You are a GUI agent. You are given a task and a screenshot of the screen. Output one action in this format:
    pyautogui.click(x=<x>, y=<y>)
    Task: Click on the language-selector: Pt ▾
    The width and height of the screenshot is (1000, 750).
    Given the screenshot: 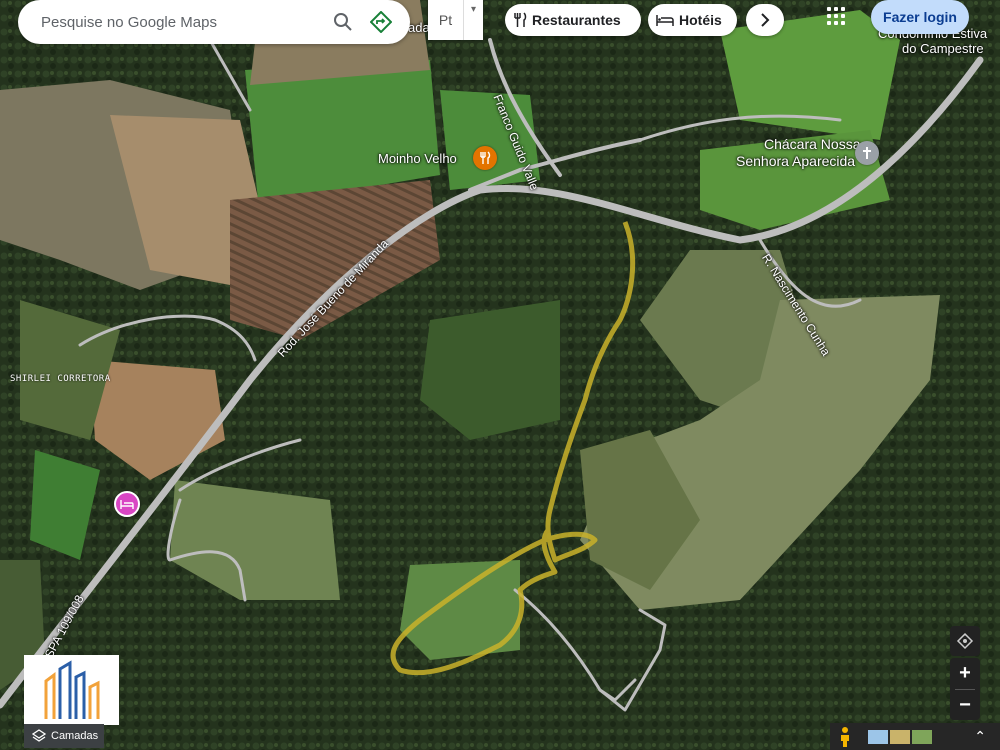 What is the action you would take?
    pyautogui.click(x=455, y=20)
    